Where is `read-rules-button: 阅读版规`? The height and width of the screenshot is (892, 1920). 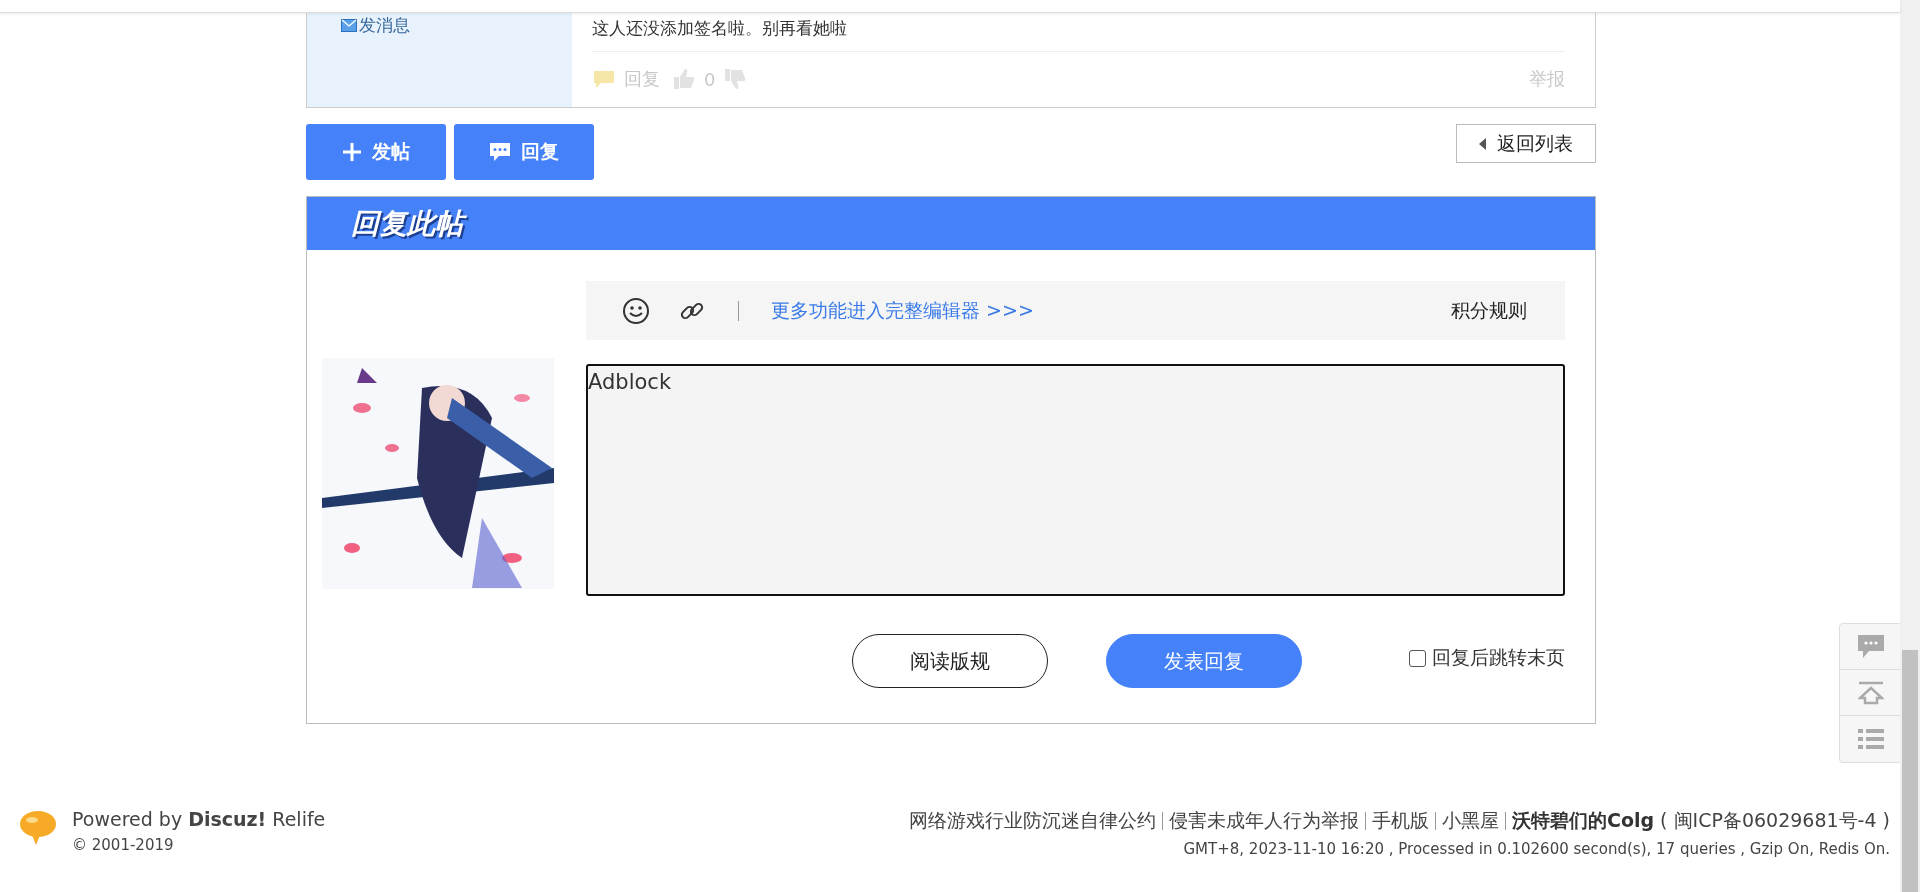
read-rules-button: 阅读版规 is located at coordinates (950, 661).